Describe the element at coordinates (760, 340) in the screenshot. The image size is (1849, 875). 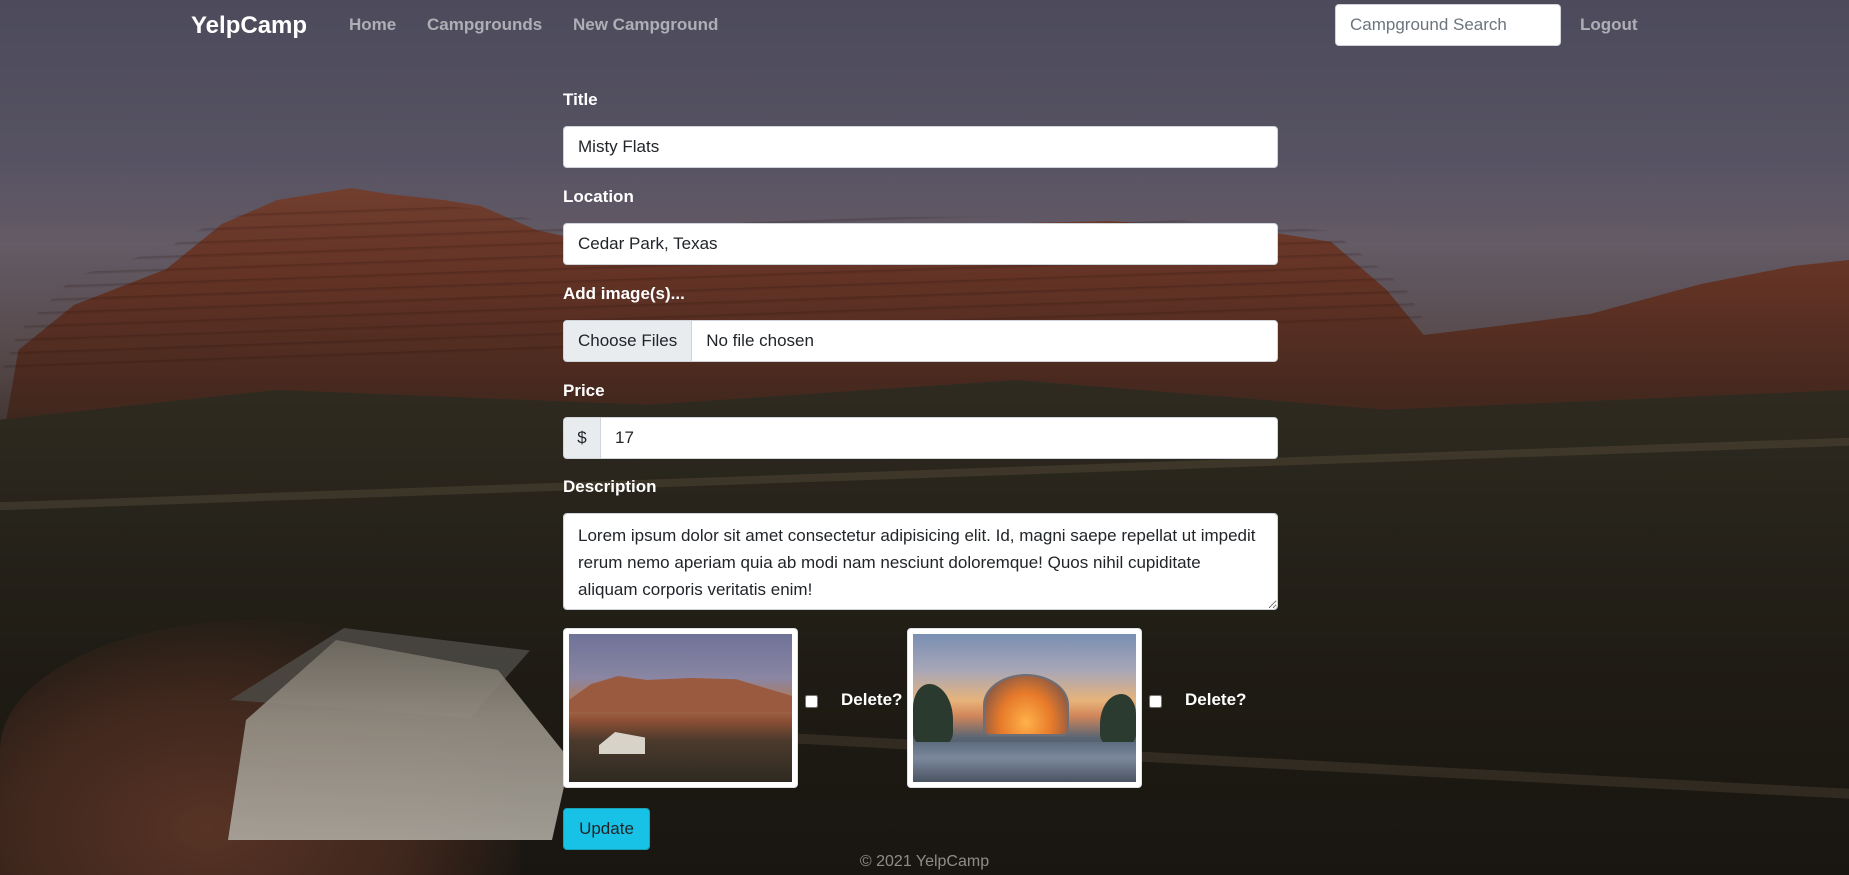
I see `file-status-text: No file chosen` at that location.